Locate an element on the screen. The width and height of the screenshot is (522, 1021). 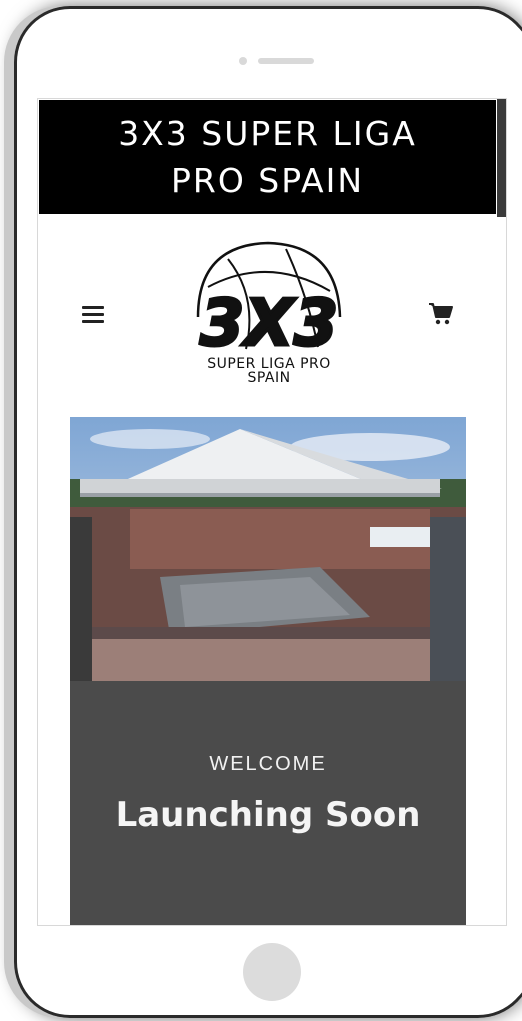
announcement-banner: 3X3 SUPER LIGA PRO SPAIN is located at coordinates (267, 157).